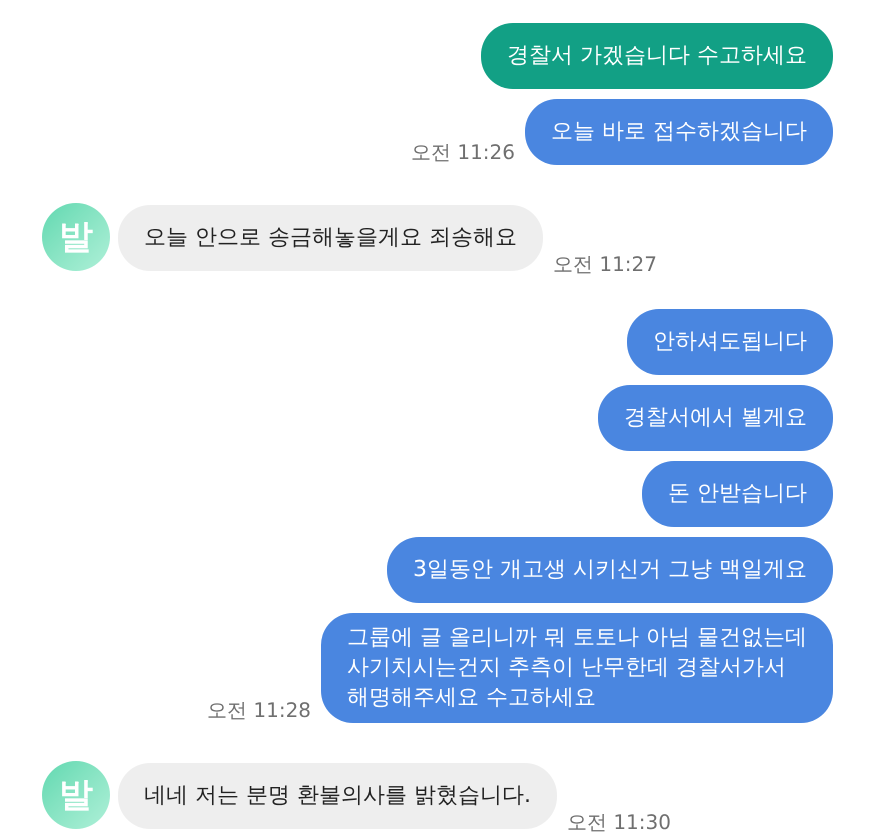 Image resolution: width=875 pixels, height=839 pixels. Describe the element at coordinates (610, 570) in the screenshot. I see `message-bubble: 3일동안 개고생 시키신거 그냥 맥일게요` at that location.